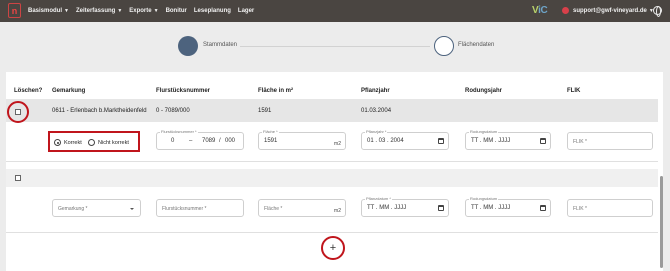 The height and width of the screenshot is (271, 670). I want to click on flurstueck-input: Flurstücksnummer *, so click(200, 208).